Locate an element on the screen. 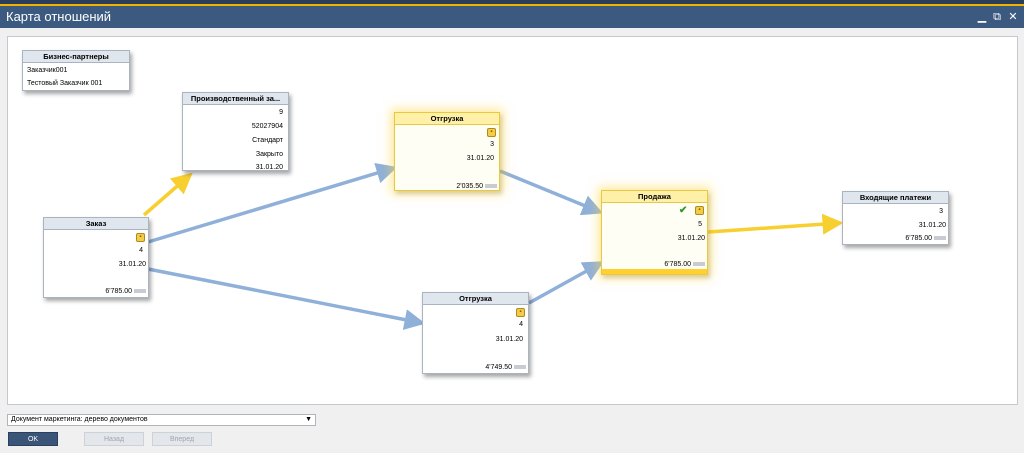  node-incoming-payments-date: 31.01.20 is located at coordinates (932, 225).